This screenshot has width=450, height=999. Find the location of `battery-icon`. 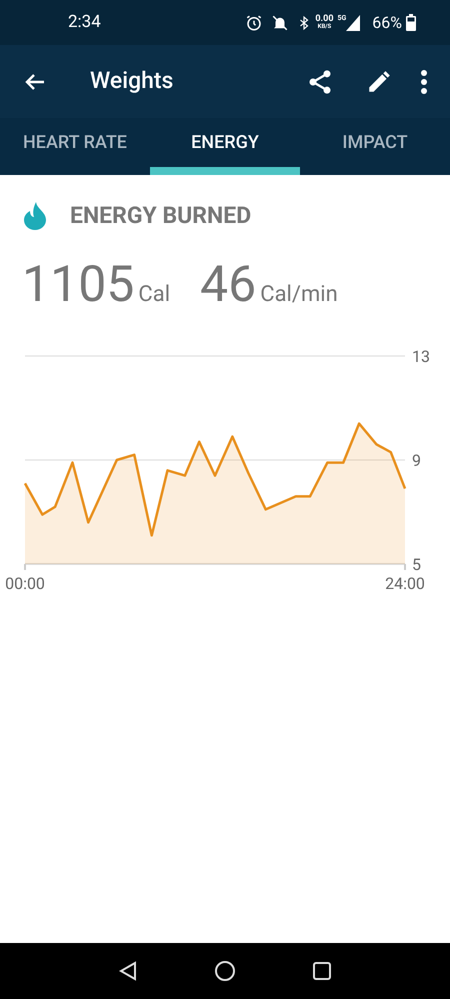

battery-icon is located at coordinates (411, 22).